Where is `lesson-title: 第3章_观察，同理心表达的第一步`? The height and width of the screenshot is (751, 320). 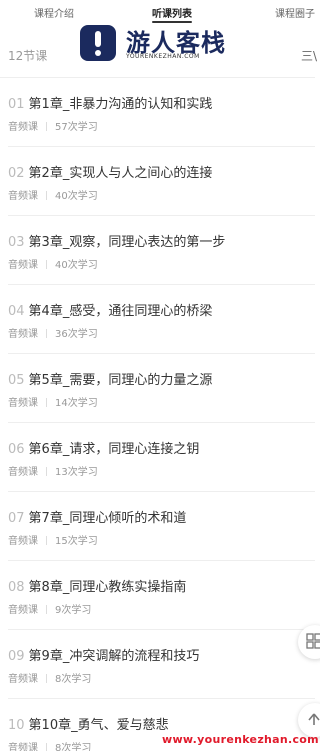 lesson-title: 第3章_观察，同理心表达的第一步 is located at coordinates (127, 242).